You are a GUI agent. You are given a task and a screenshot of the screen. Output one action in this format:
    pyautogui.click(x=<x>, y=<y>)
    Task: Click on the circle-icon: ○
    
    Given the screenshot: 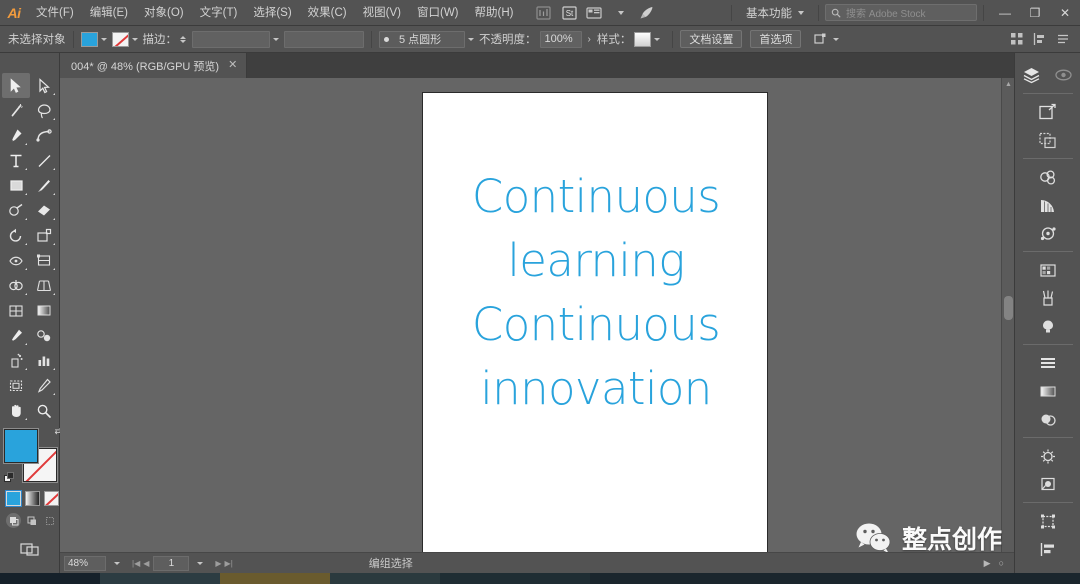 What is the action you would take?
    pyautogui.click(x=1001, y=563)
    